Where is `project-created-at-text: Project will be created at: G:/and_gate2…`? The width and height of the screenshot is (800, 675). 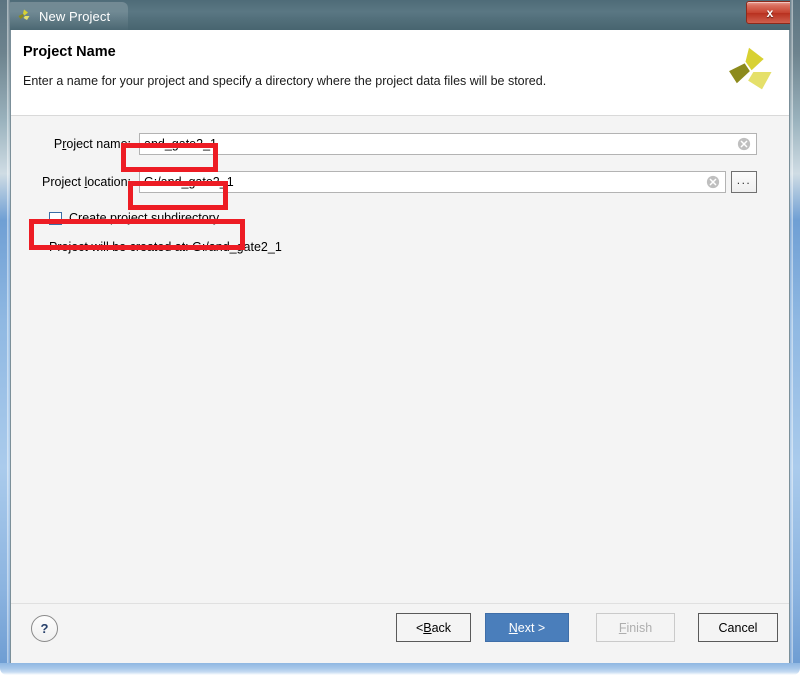
project-created-at-text: Project will be created at: G:/and_gate2… is located at coordinates (165, 247).